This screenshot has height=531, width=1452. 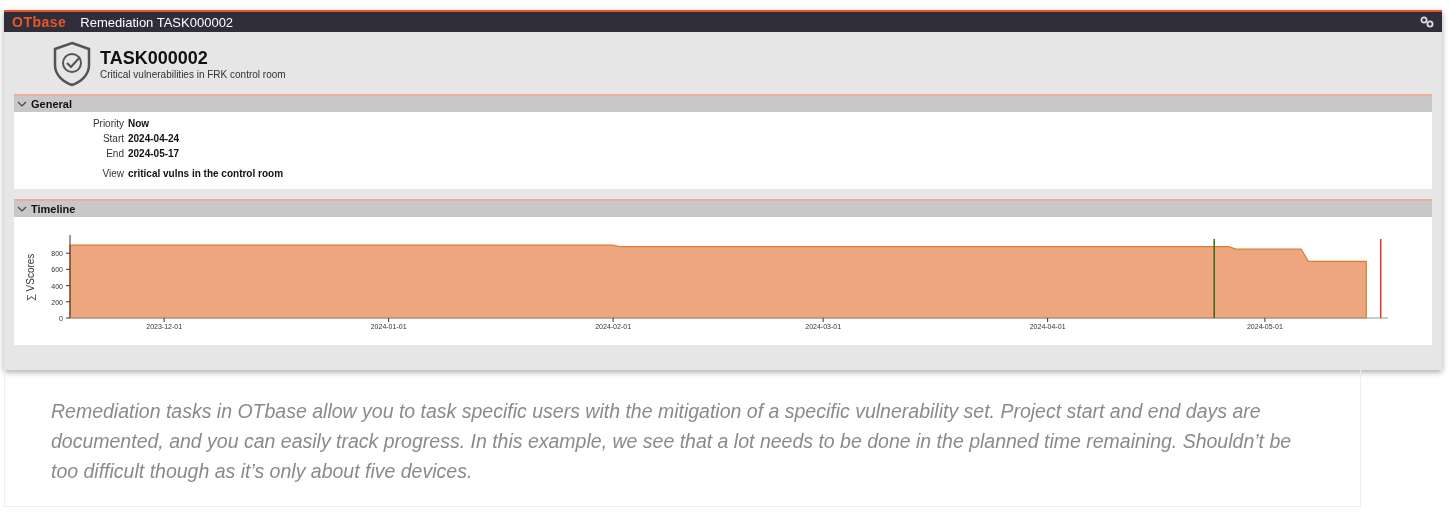 What do you see at coordinates (154, 138) in the screenshot?
I see `field-value: 2024-04-24` at bounding box center [154, 138].